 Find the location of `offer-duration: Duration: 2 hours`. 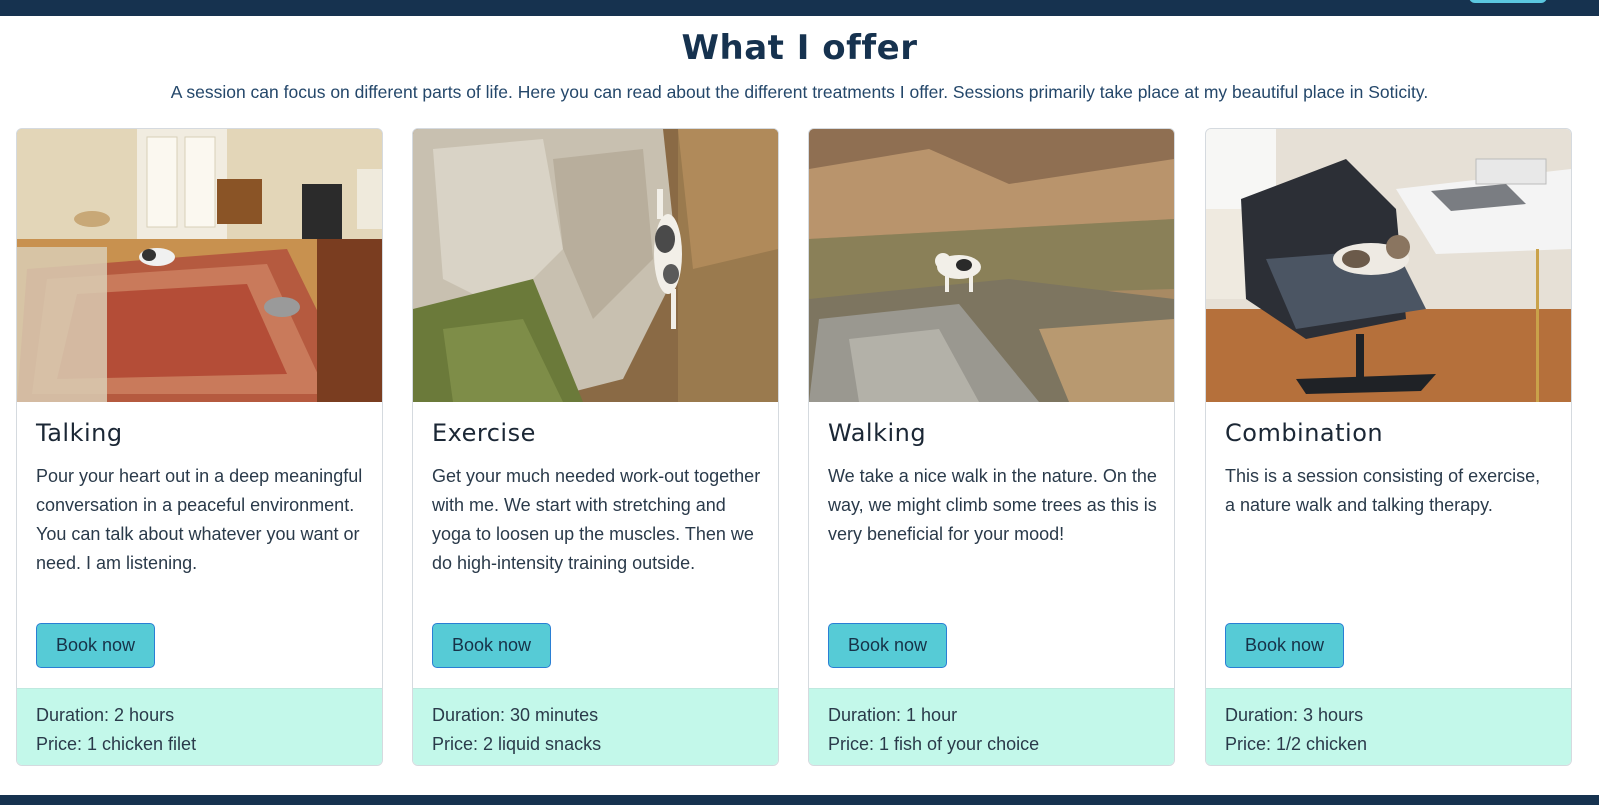

offer-duration: Duration: 2 hours is located at coordinates (105, 715).